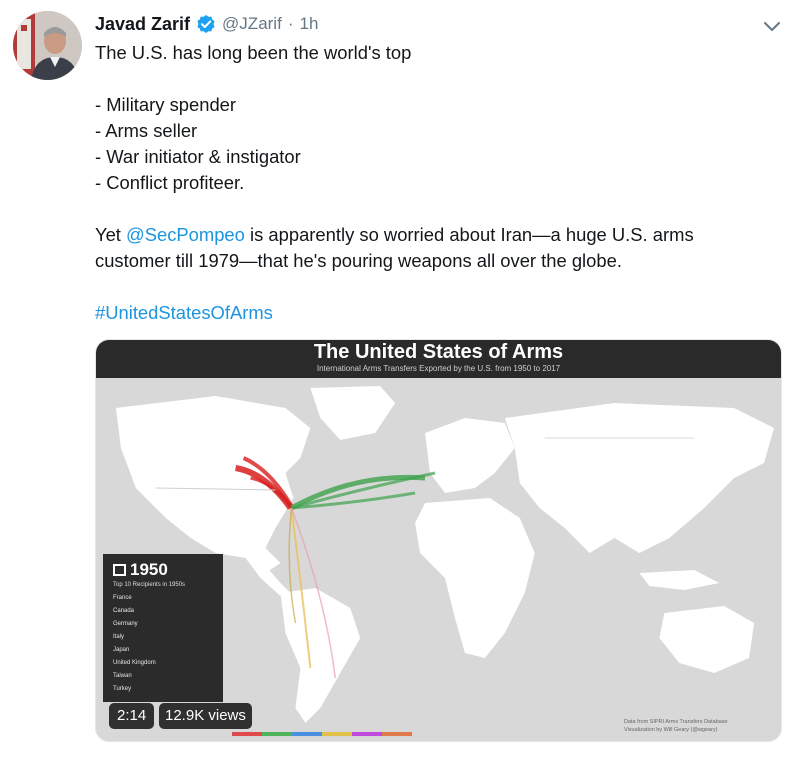  Describe the element at coordinates (438, 352) in the screenshot. I see `video-title: The United States of Arms` at that location.